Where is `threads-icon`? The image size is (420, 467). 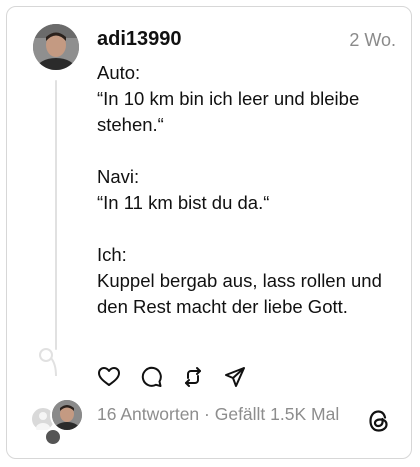 threads-icon is located at coordinates (378, 421).